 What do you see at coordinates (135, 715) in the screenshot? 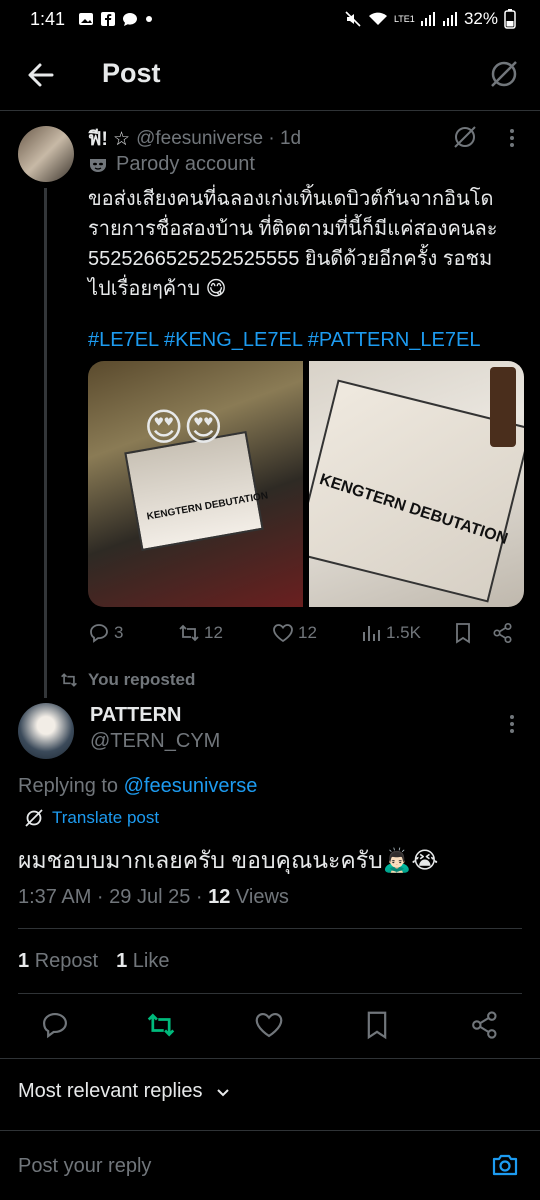
I see `author-name: PATTERN` at bounding box center [135, 715].